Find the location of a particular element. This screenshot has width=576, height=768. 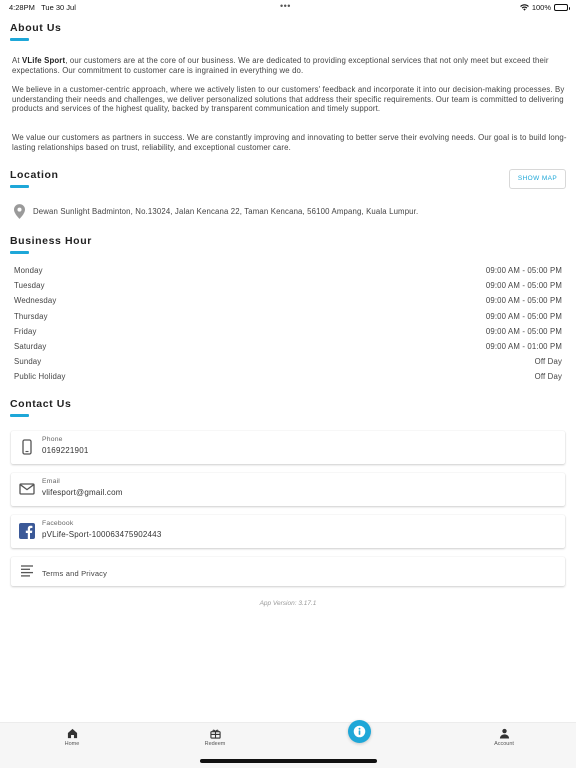

nav-home: Home is located at coordinates (72, 737).